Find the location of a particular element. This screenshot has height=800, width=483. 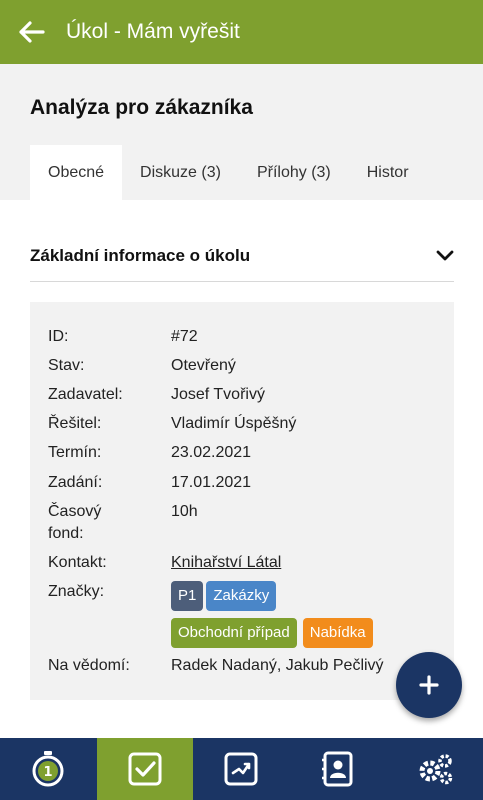

detail-value-assignee: Vladimír Úspěšný is located at coordinates (234, 423).